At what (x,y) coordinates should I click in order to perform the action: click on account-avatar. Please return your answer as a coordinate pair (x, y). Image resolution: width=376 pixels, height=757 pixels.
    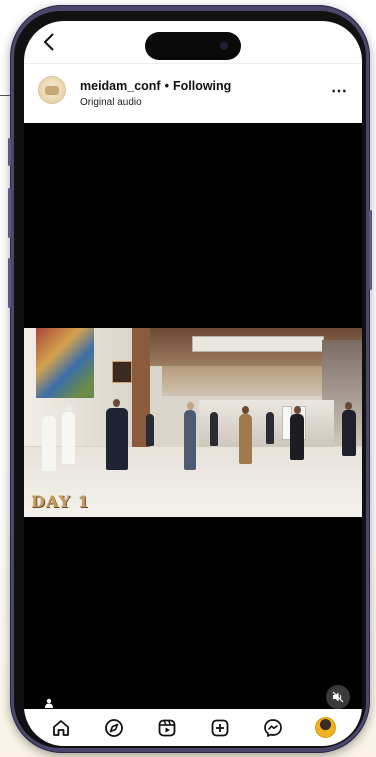
    Looking at the image, I should click on (52, 90).